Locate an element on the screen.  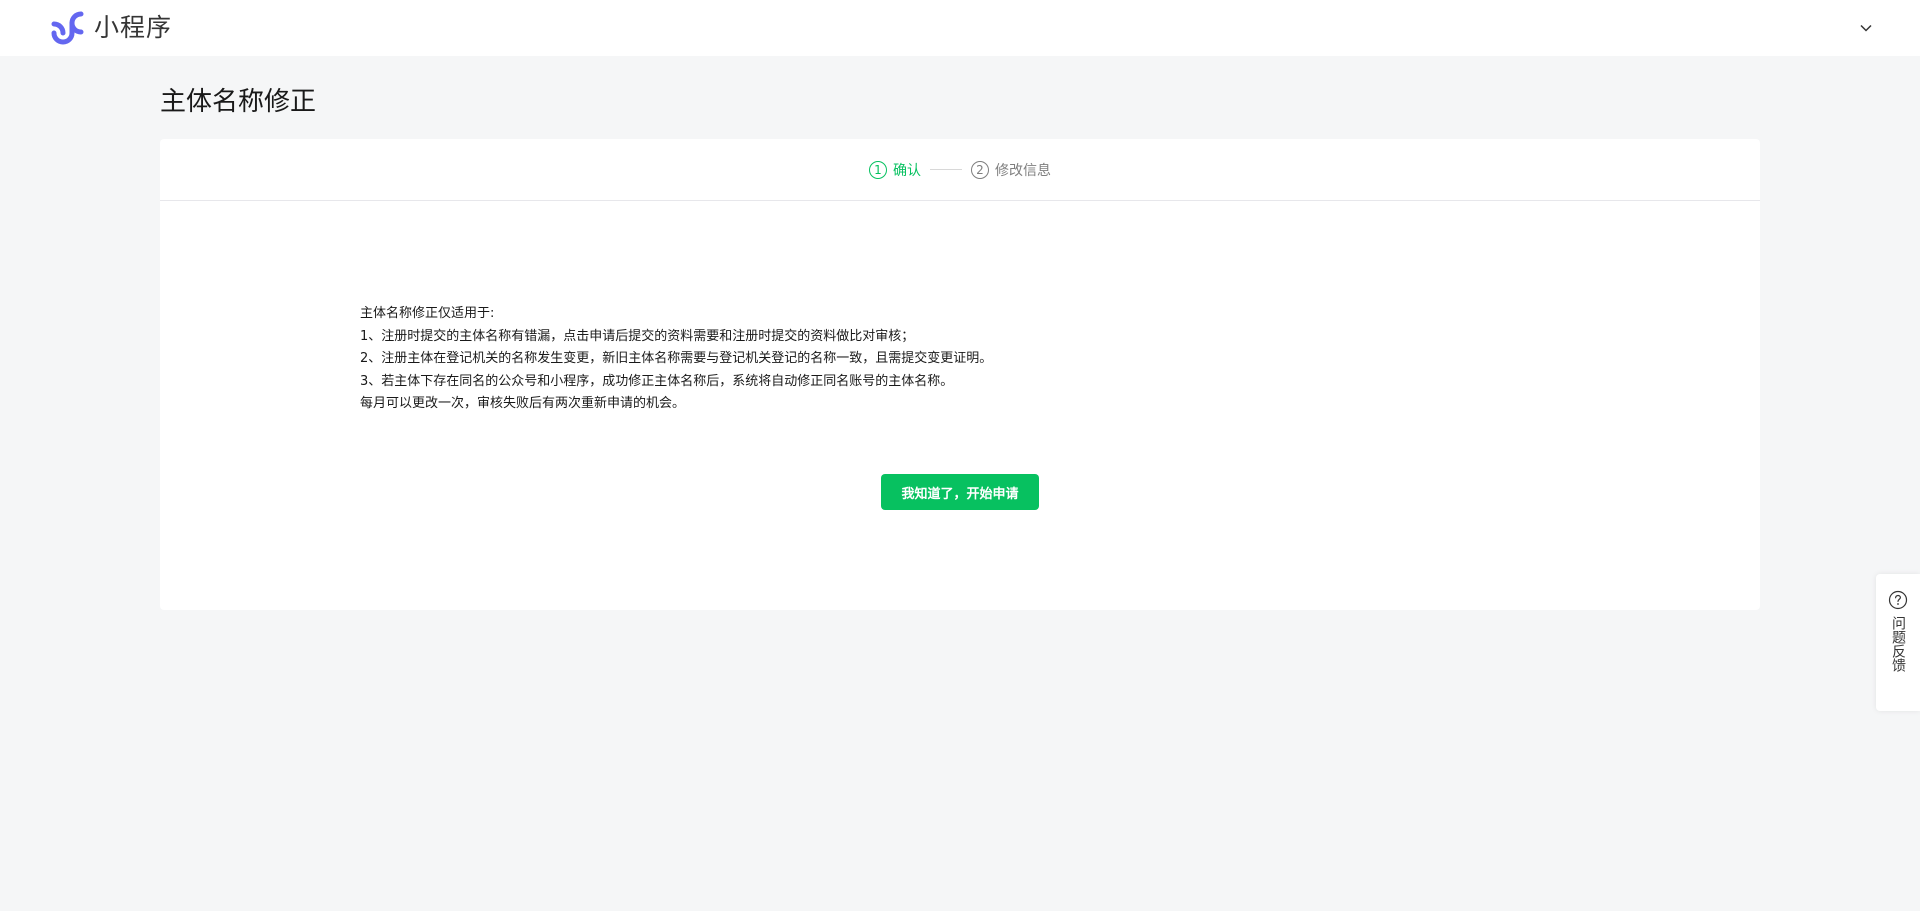
feedback-button: 问题反馈 is located at coordinates (1898, 642).